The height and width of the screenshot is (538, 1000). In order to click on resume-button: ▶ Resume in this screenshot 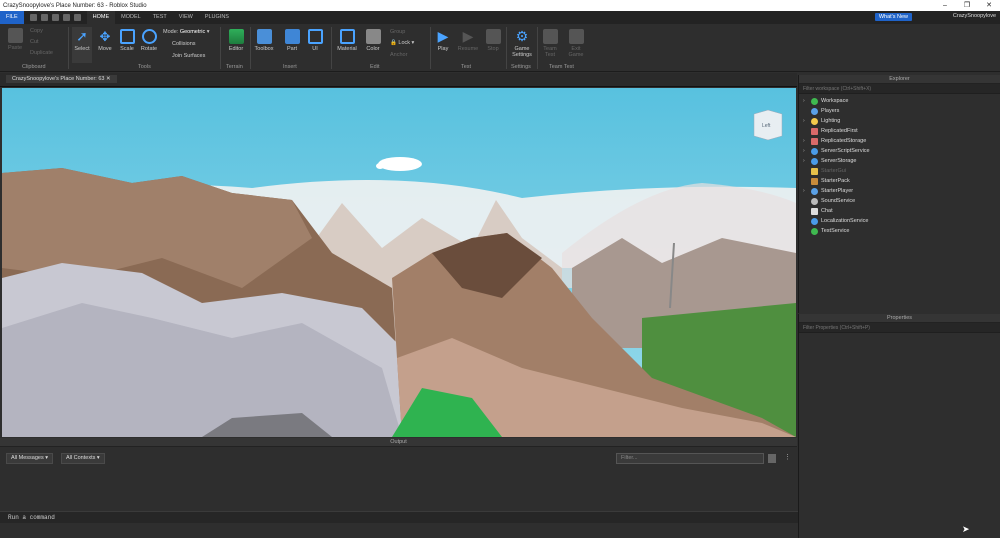, I will do `click(468, 41)`.